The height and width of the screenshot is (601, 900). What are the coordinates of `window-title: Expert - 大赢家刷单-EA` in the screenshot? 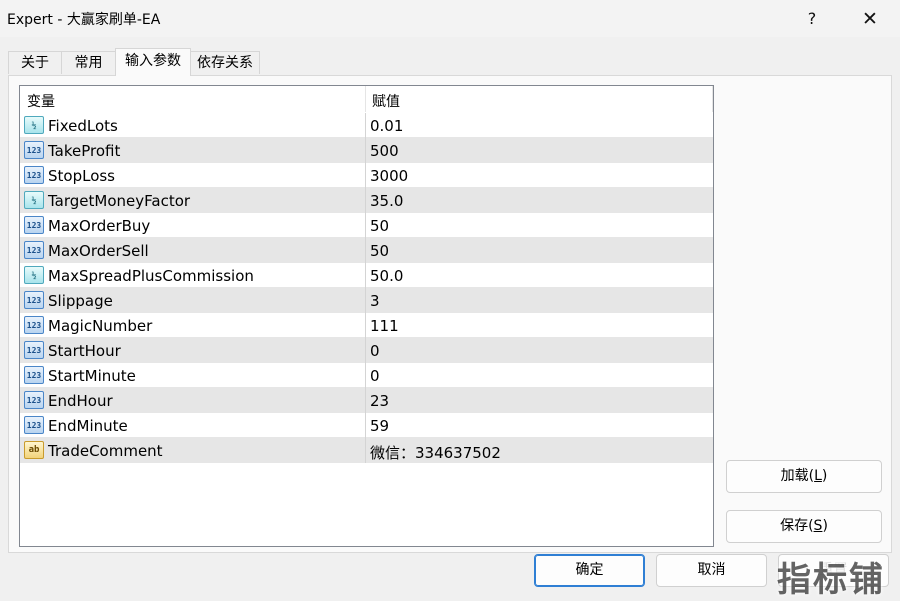 It's located at (84, 20).